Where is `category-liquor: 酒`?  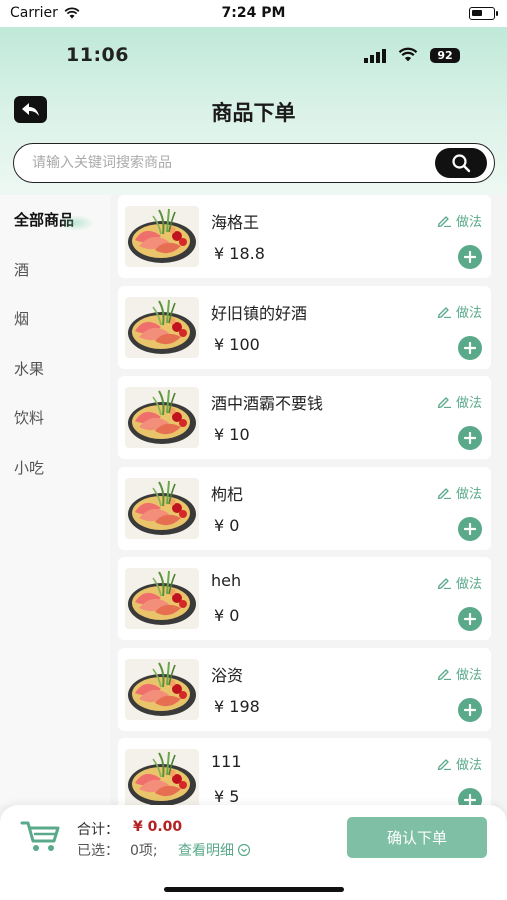
category-liquor: 酒 is located at coordinates (55, 270).